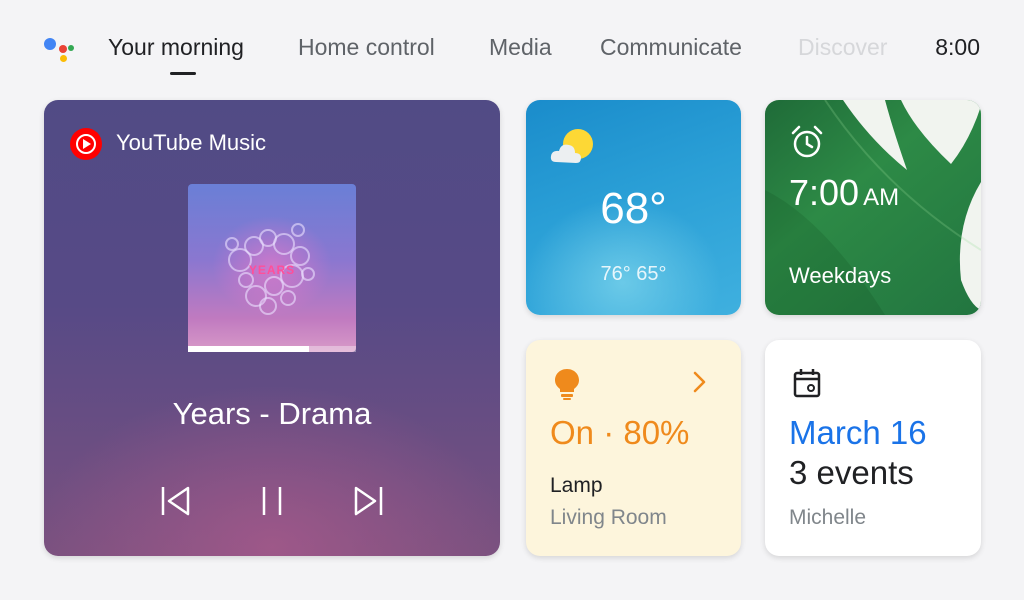  Describe the element at coordinates (851, 472) in the screenshot. I see `calendar-event-count: 3 events` at that location.